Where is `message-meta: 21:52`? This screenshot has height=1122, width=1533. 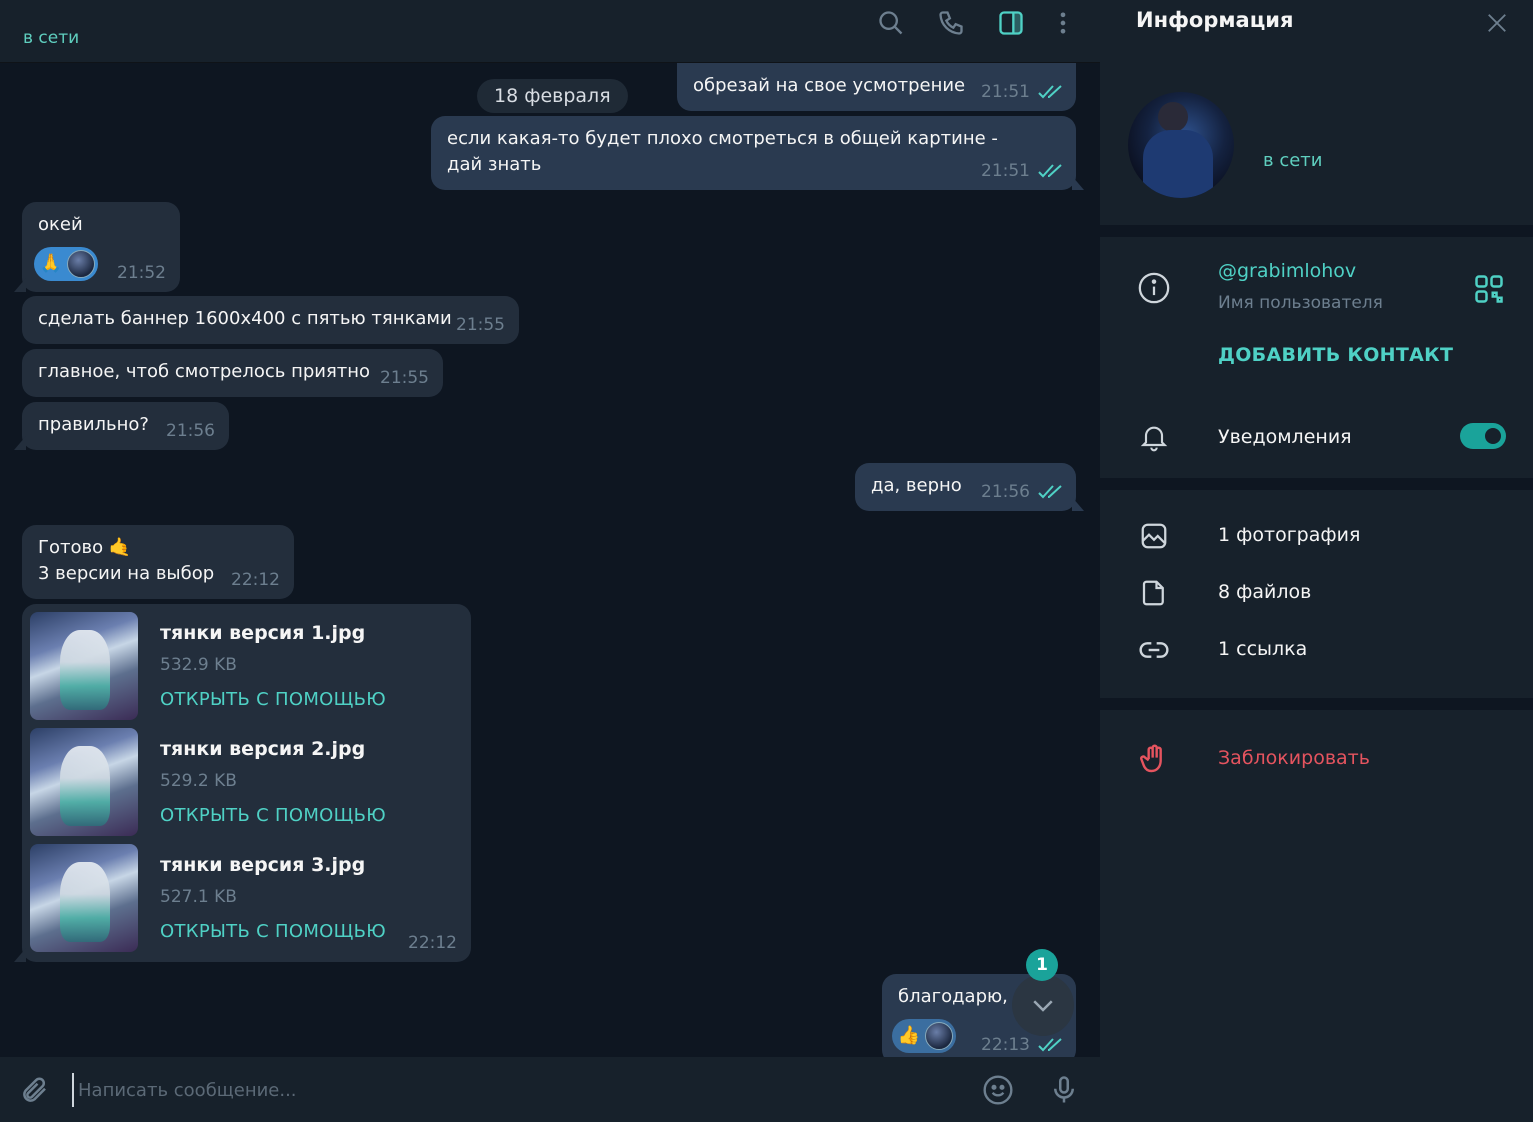 message-meta: 21:52 is located at coordinates (141, 273).